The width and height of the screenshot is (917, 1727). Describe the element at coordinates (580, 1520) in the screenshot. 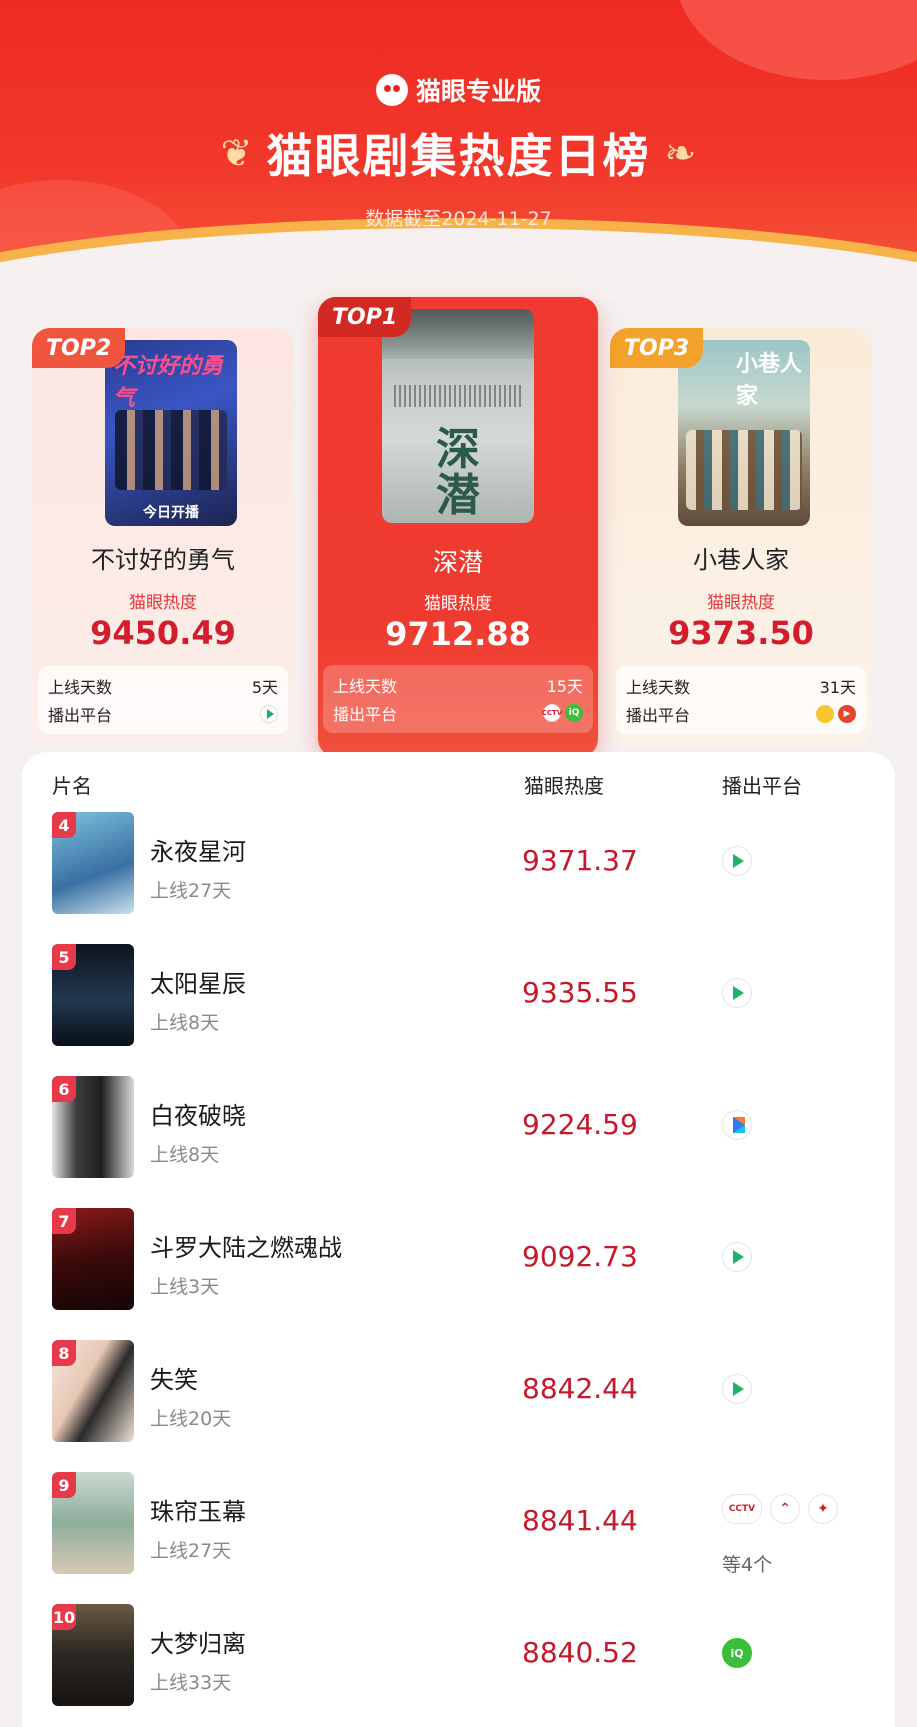

I see `heat-value: 8841.44` at that location.